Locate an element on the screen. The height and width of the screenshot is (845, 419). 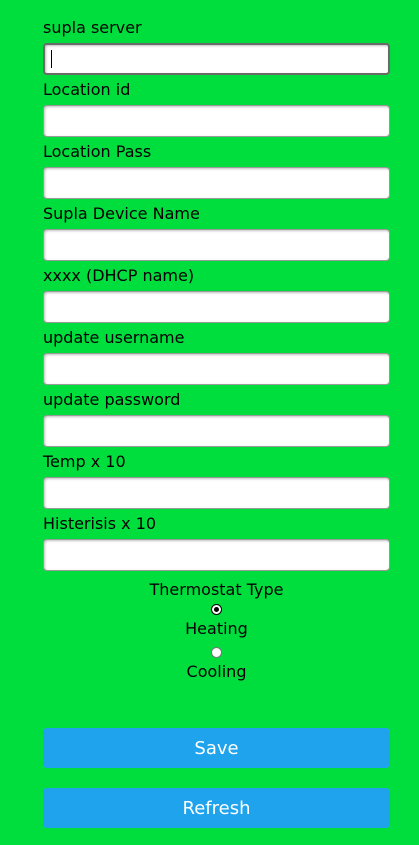
radio-option-heating: Heating is located at coordinates (216, 621).